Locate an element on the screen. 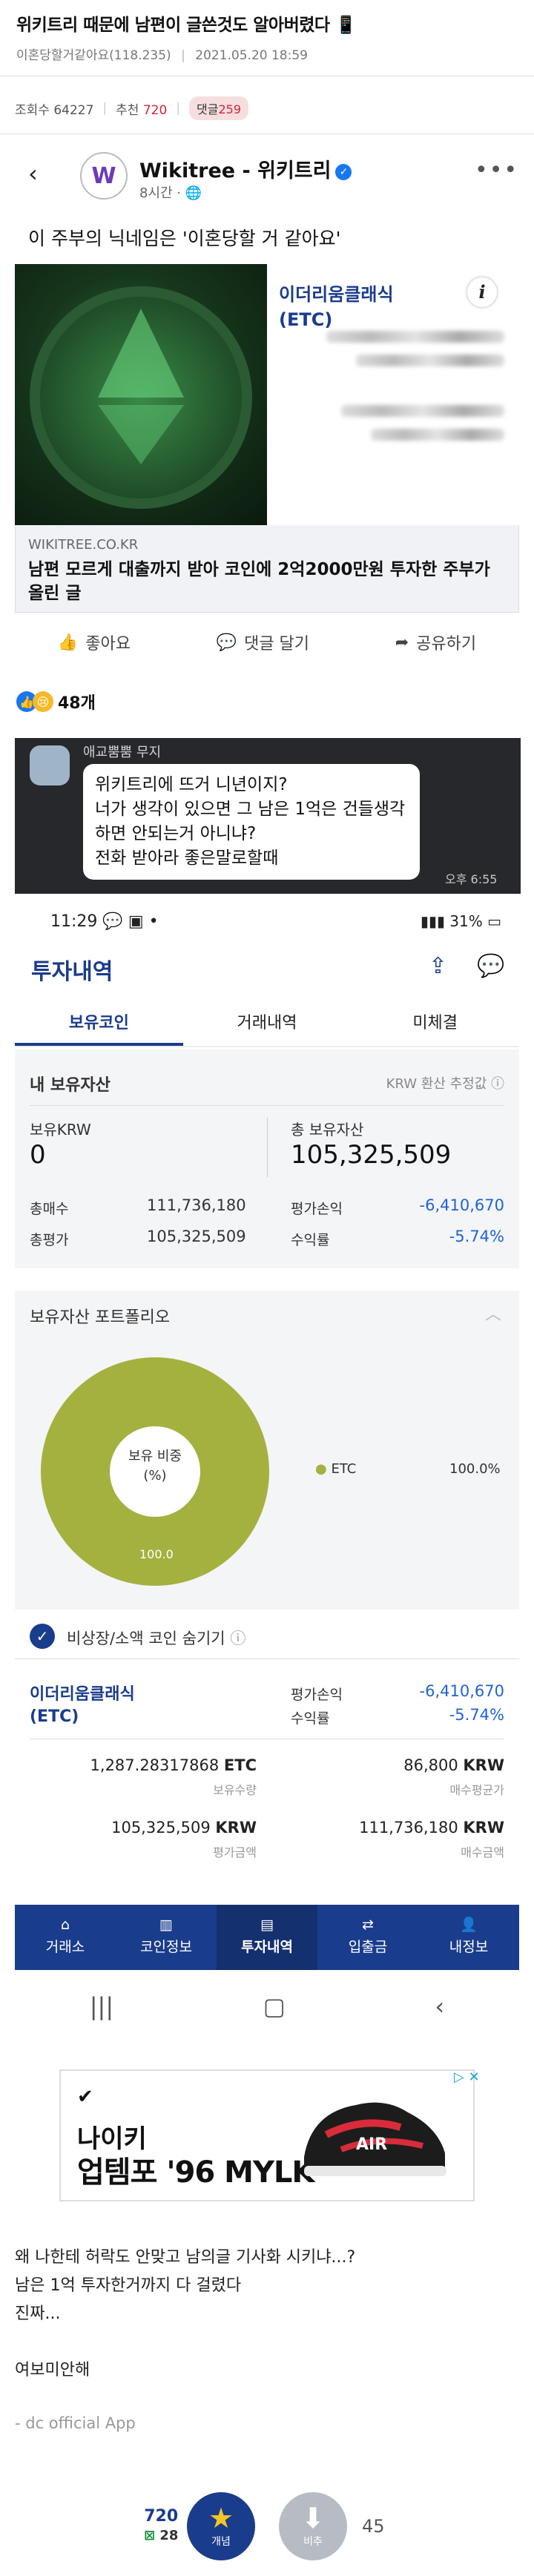  battery-icon: ▭ is located at coordinates (494, 921).